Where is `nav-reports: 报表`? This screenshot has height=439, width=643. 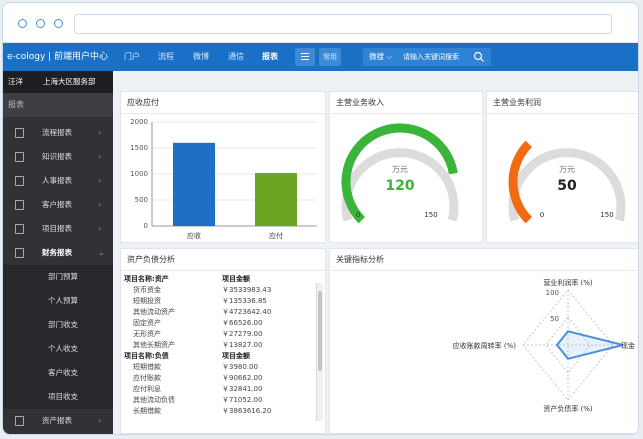
nav-reports: 报表 is located at coordinates (270, 57).